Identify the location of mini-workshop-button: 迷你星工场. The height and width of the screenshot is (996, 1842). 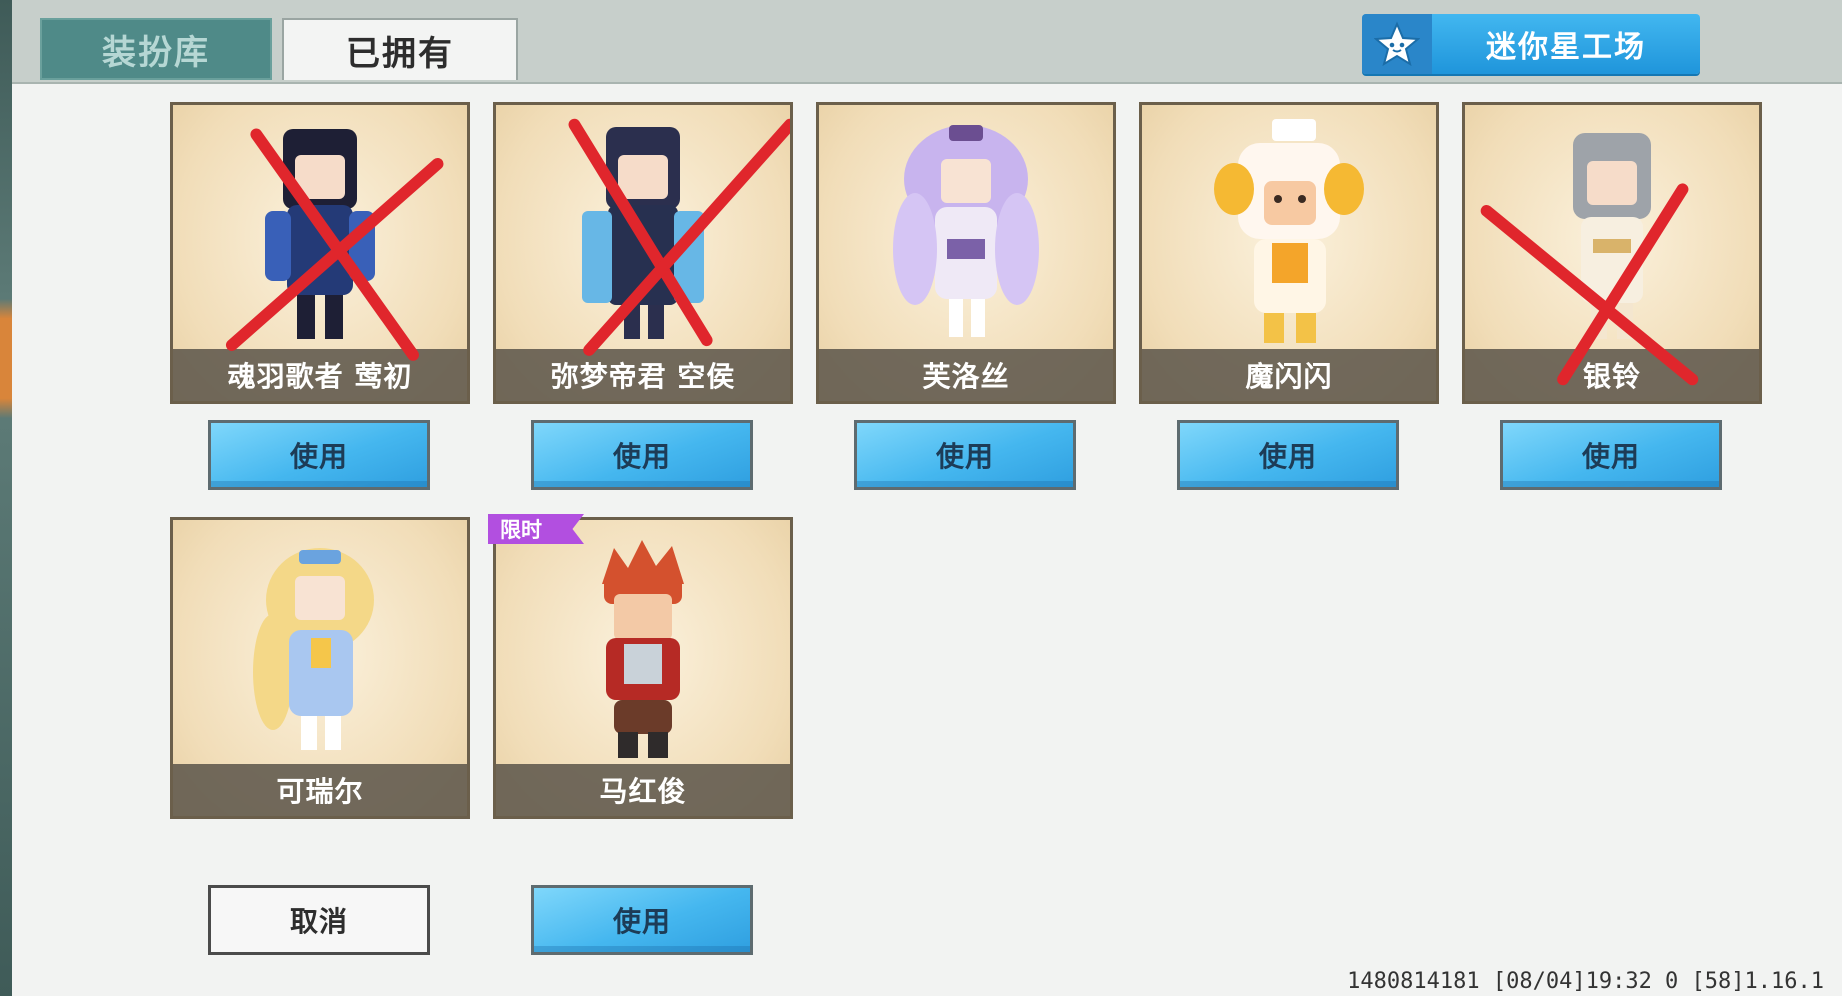
(1531, 44).